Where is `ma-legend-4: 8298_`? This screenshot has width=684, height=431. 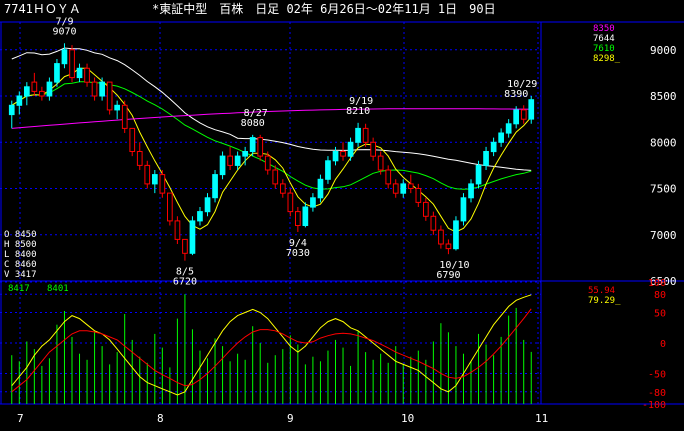 ma-legend-4: 8298_ is located at coordinates (607, 59).